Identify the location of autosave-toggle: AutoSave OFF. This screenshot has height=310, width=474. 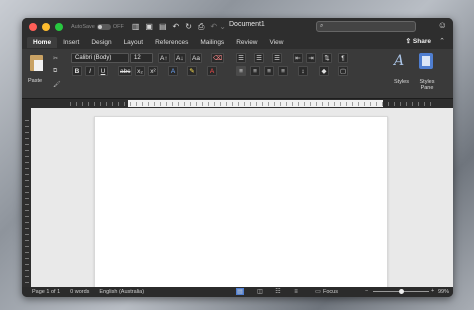
(97, 26).